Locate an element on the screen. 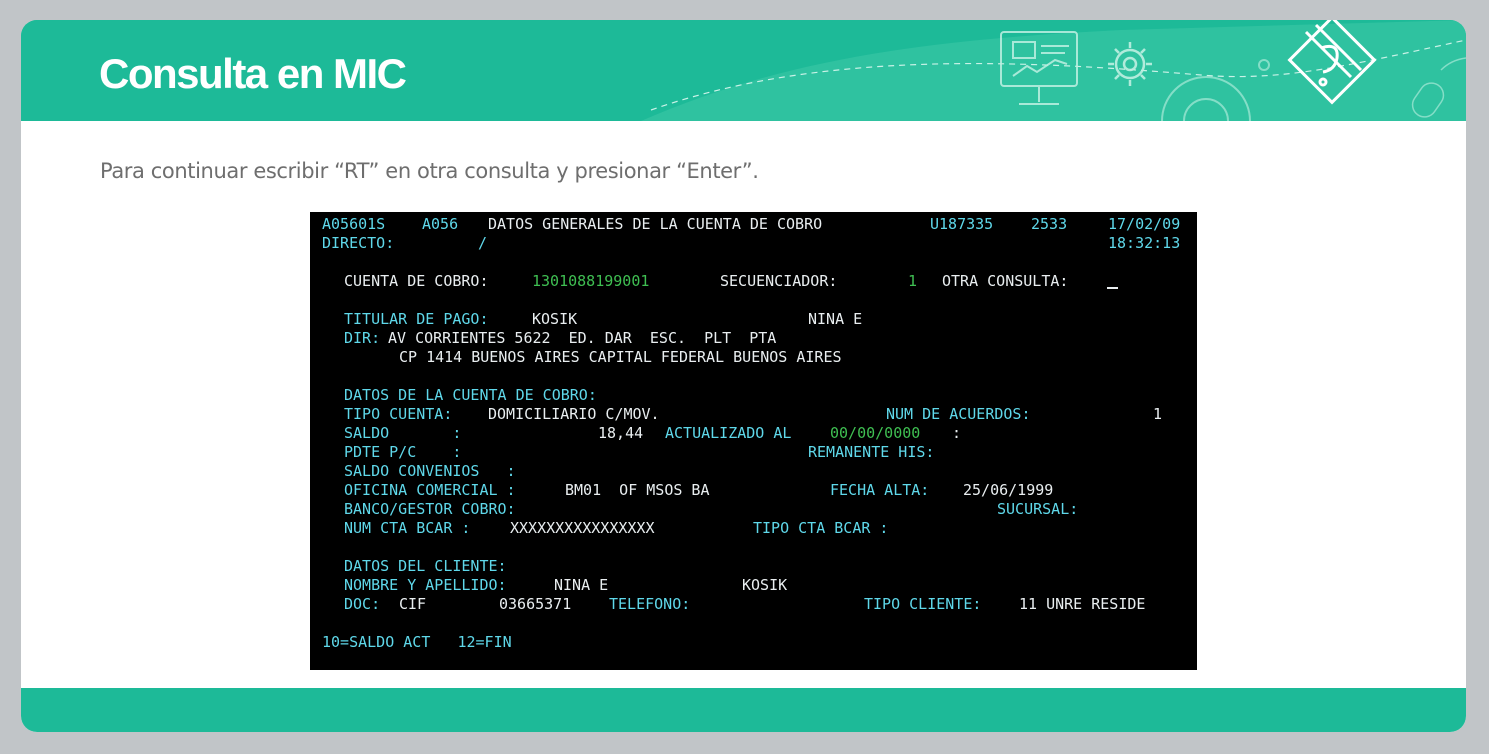  program-id: A05601S is located at coordinates (354, 224).